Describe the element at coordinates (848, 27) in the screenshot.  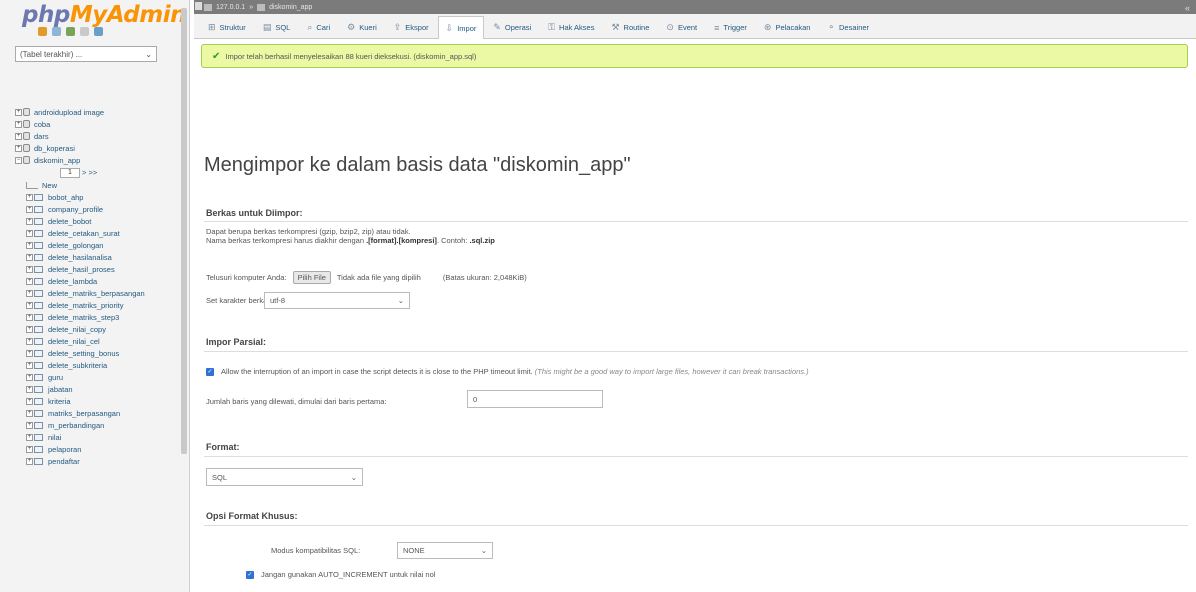
I see `tab-desainer: ⚬ Desainer` at that location.